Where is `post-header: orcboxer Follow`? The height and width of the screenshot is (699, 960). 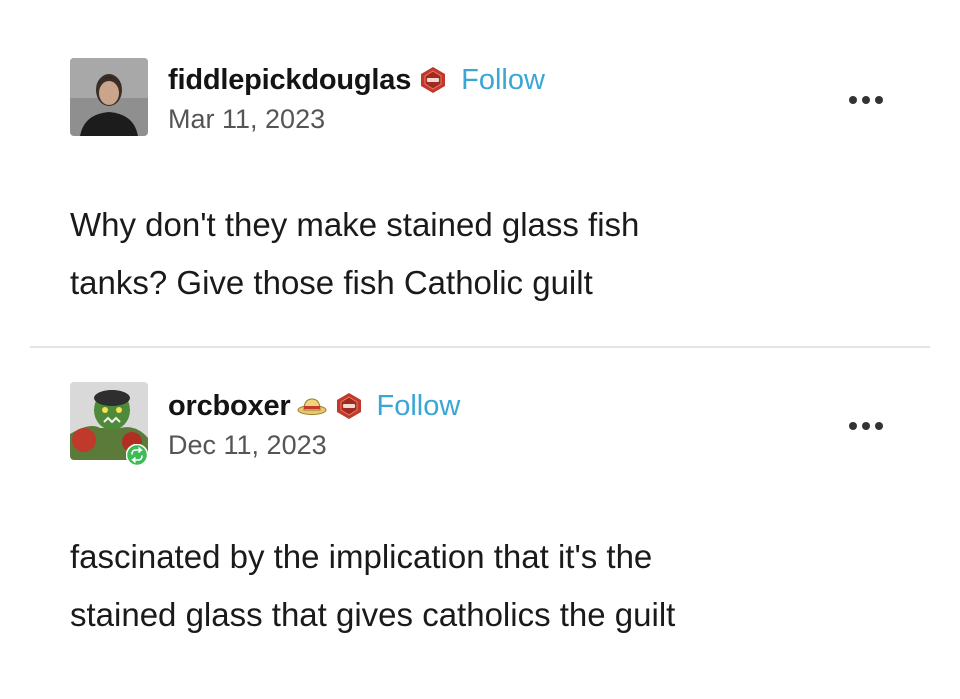
post-header: orcboxer Follow is located at coordinates (314, 406).